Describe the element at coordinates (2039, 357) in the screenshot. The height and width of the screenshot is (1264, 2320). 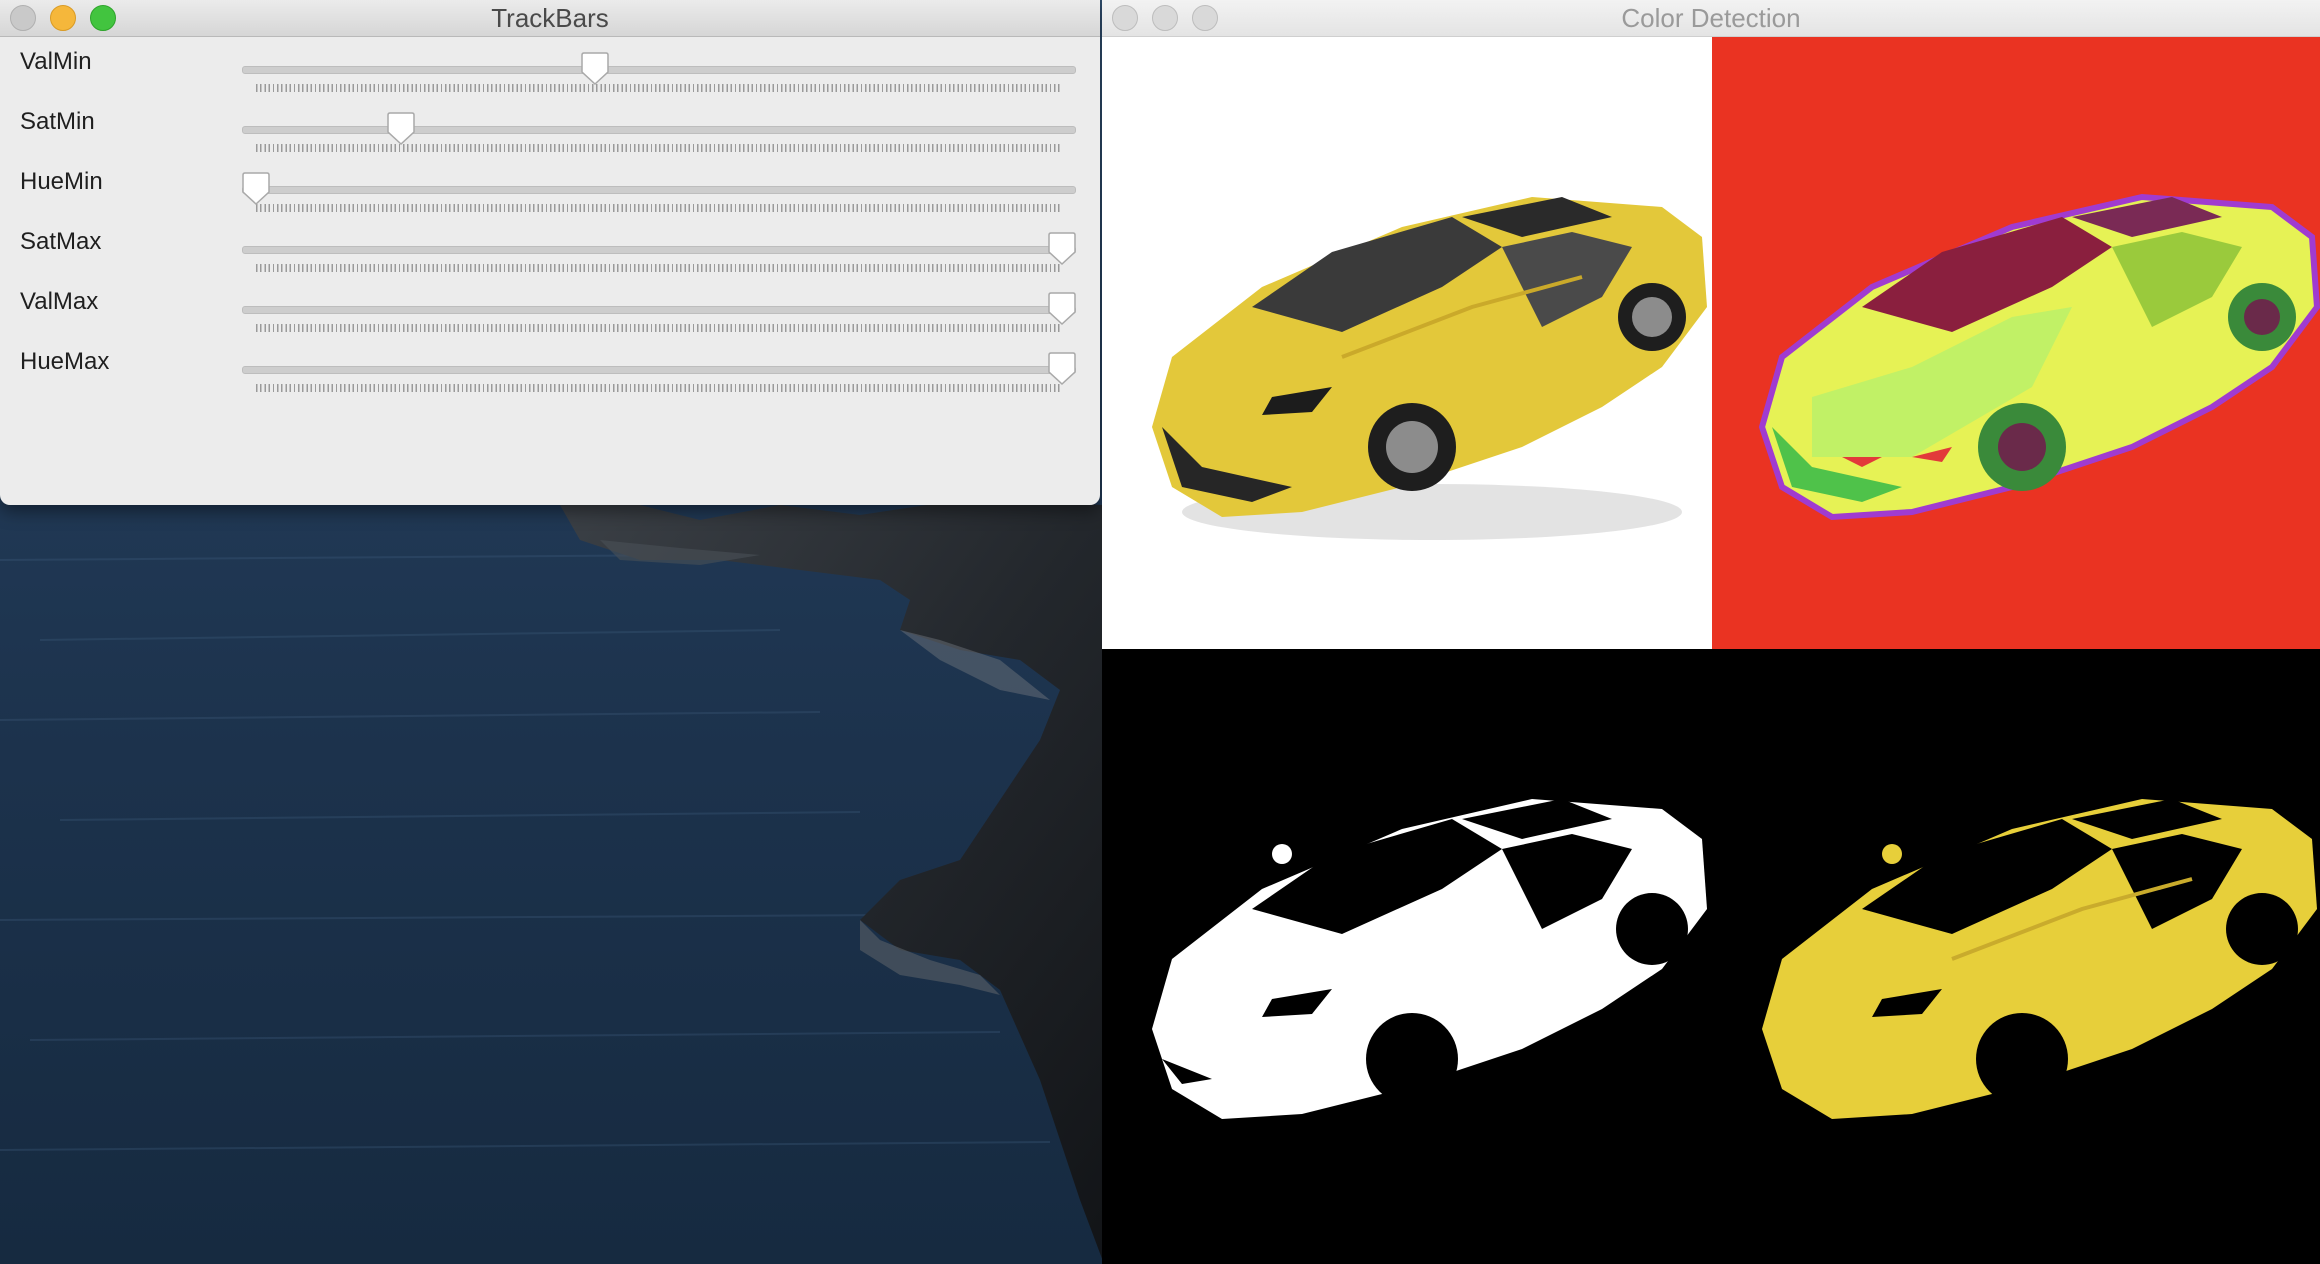
I see `car-hsv` at that location.